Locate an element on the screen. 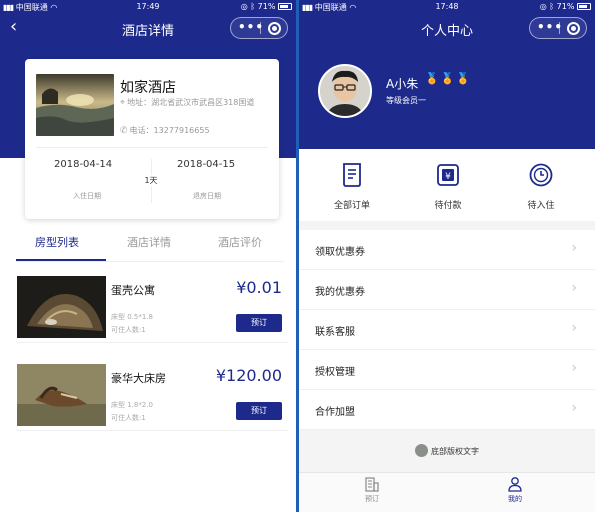  hotel-address: ⌖ 地址：湖北省武汉市武昌区318国道 is located at coordinates (187, 103).